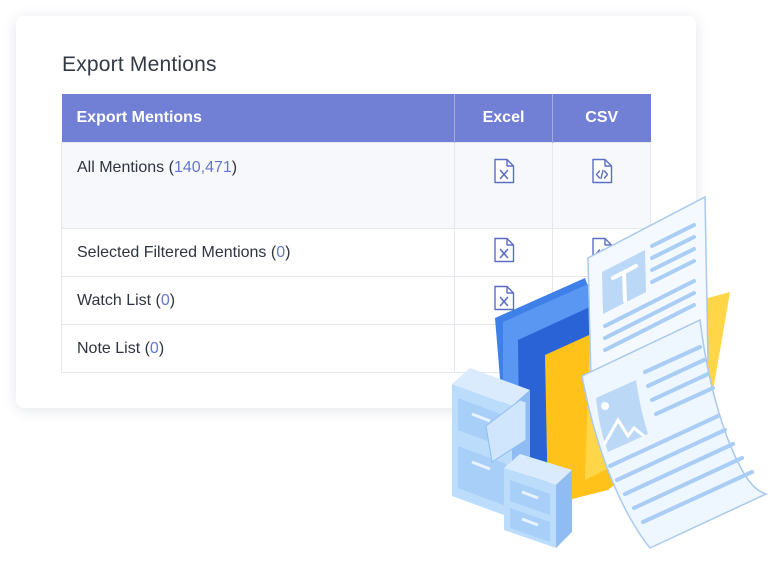  Describe the element at coordinates (538, 501) in the screenshot. I see `small-file-cabinet-icon` at that location.